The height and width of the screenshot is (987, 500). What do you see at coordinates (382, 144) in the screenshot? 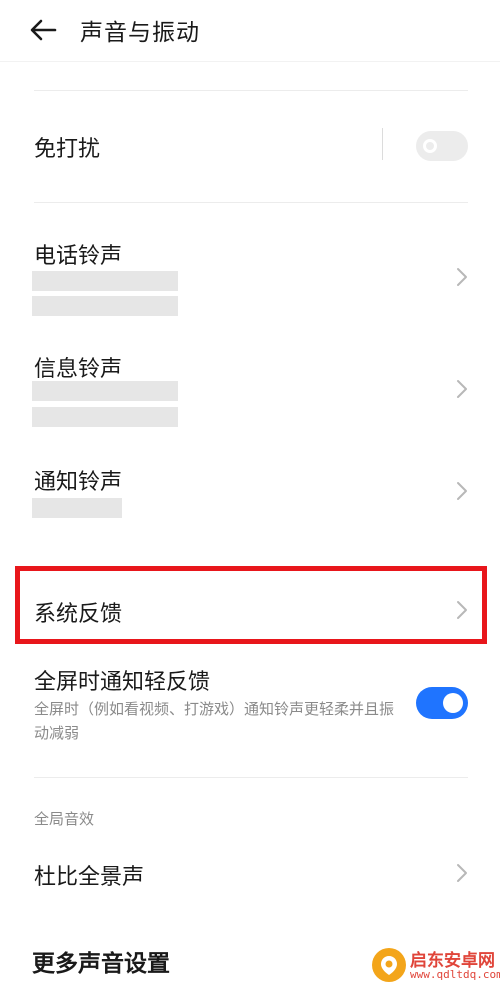
I see `separator` at bounding box center [382, 144].